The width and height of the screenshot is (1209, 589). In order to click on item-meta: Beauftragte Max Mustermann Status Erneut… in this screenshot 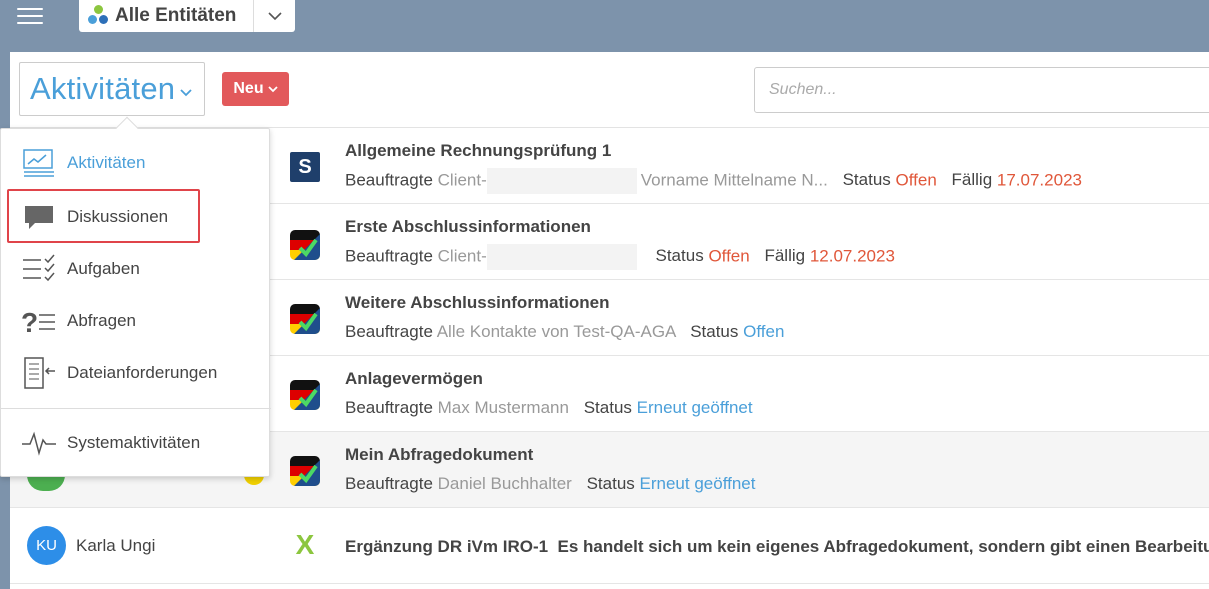, I will do `click(549, 407)`.